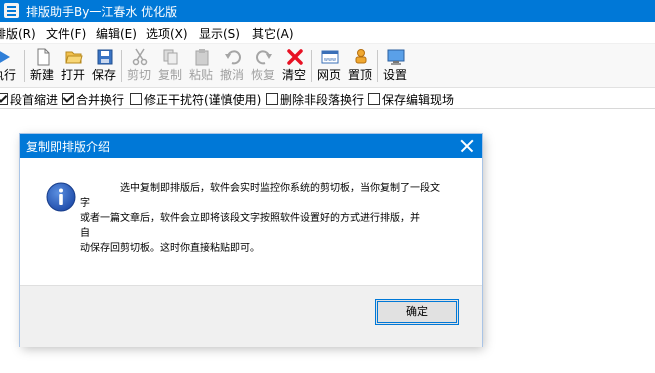  I want to click on dialog-footer: 确定, so click(251, 316).